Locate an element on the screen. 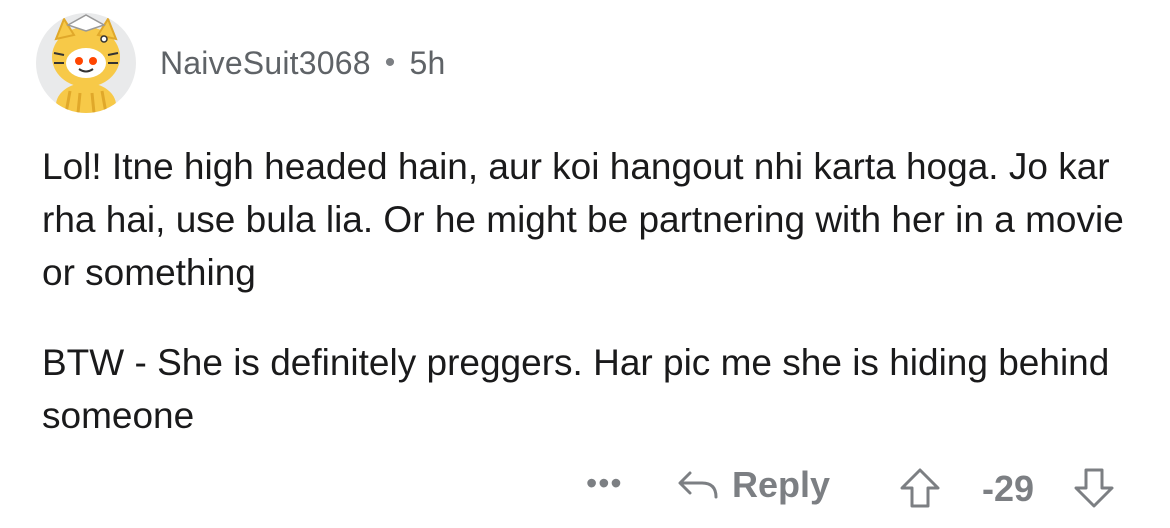 The width and height of the screenshot is (1170, 528). comment-header: NaiveSuit3068 • 5h is located at coordinates (240, 63).